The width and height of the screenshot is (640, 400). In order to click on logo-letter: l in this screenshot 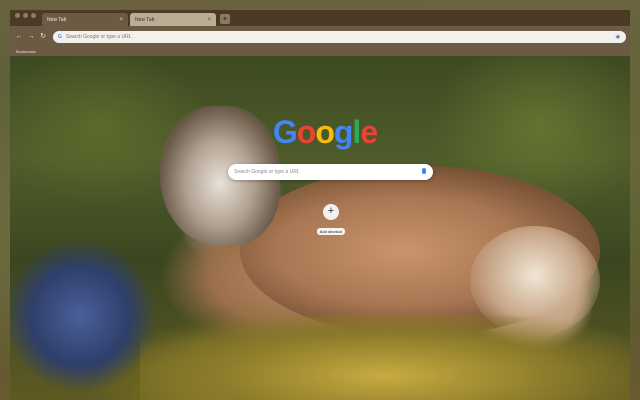, I will do `click(356, 132)`.